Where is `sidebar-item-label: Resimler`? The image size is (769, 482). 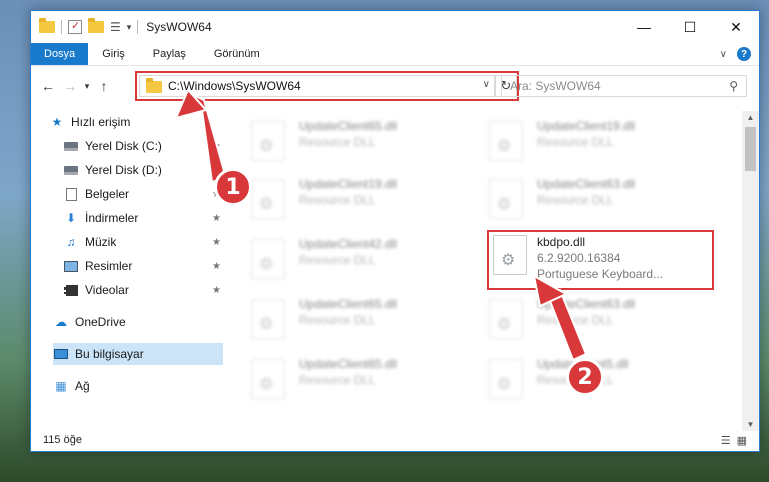 sidebar-item-label: Resimler is located at coordinates (109, 266).